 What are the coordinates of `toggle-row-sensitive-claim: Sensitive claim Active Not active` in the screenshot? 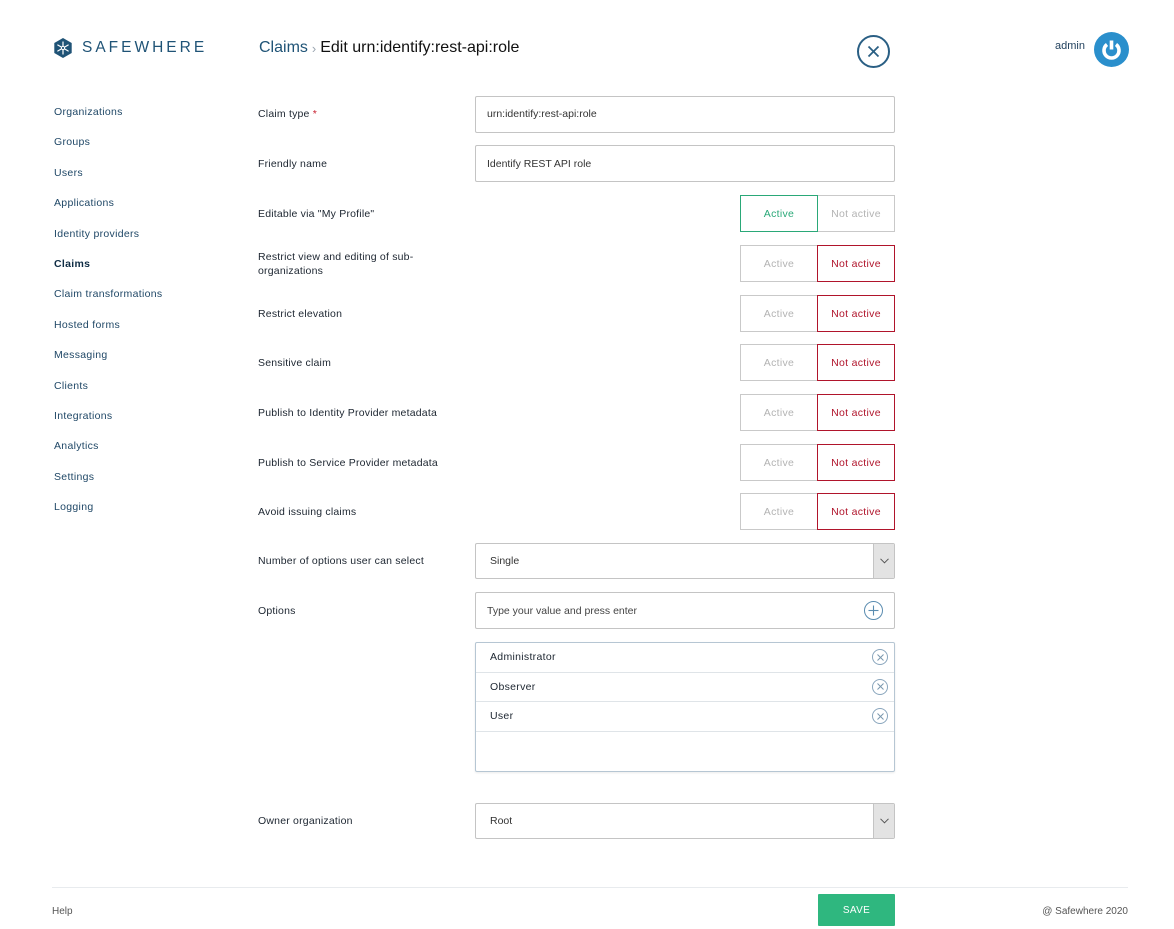 It's located at (576, 362).